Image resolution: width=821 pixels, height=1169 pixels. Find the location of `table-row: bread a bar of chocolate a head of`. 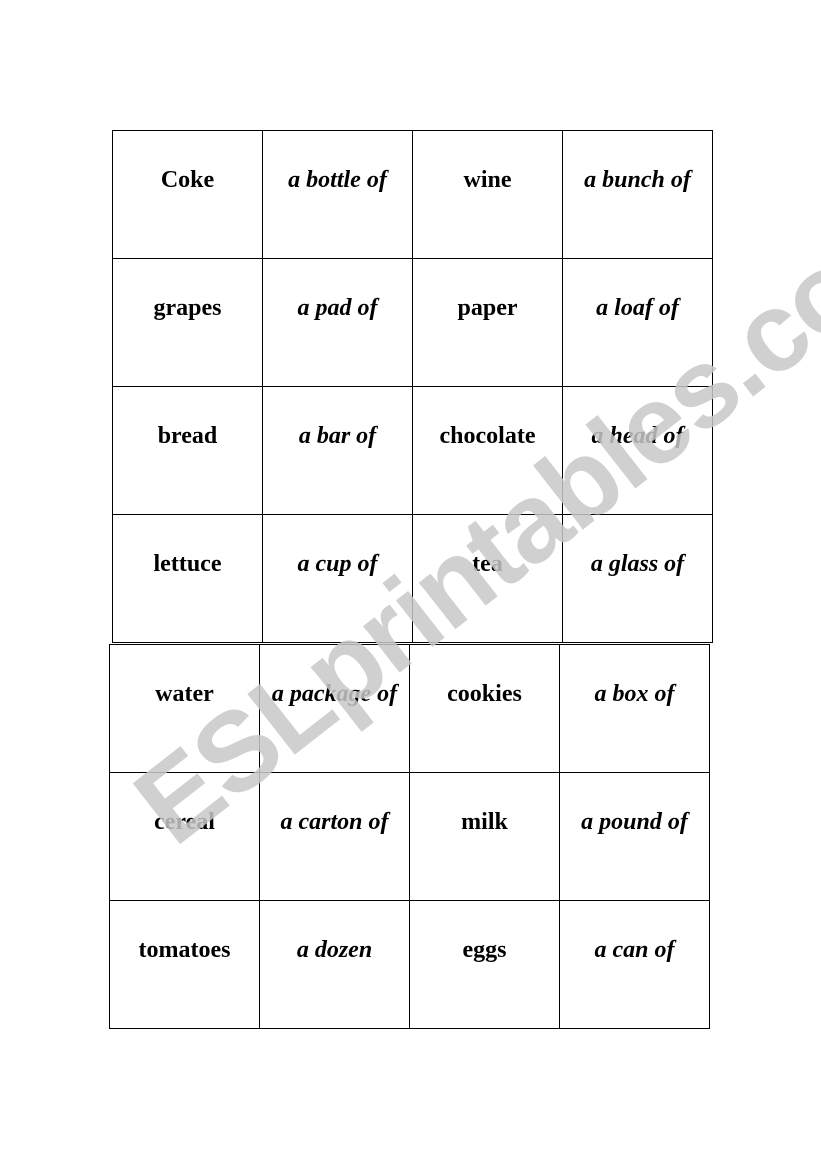

table-row: bread a bar of chocolate a head of is located at coordinates (412, 450).